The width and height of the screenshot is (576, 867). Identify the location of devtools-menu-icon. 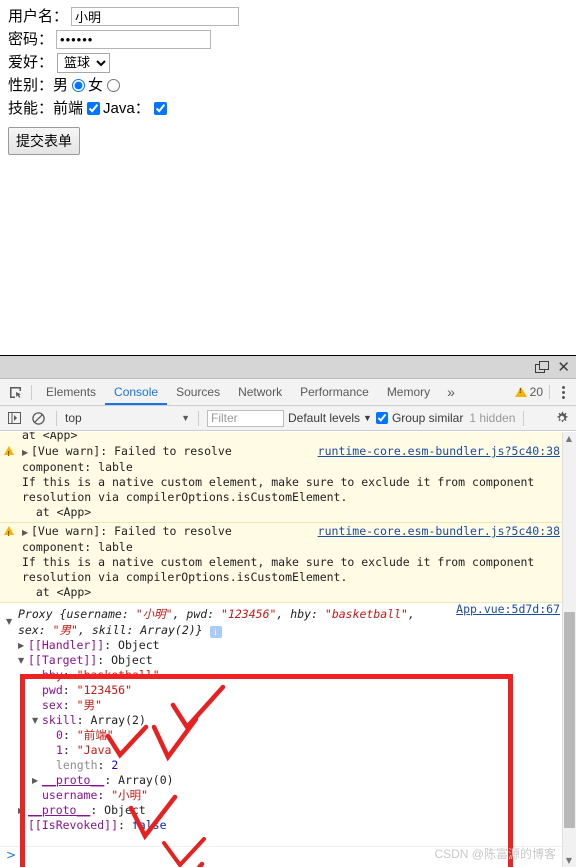
(563, 392).